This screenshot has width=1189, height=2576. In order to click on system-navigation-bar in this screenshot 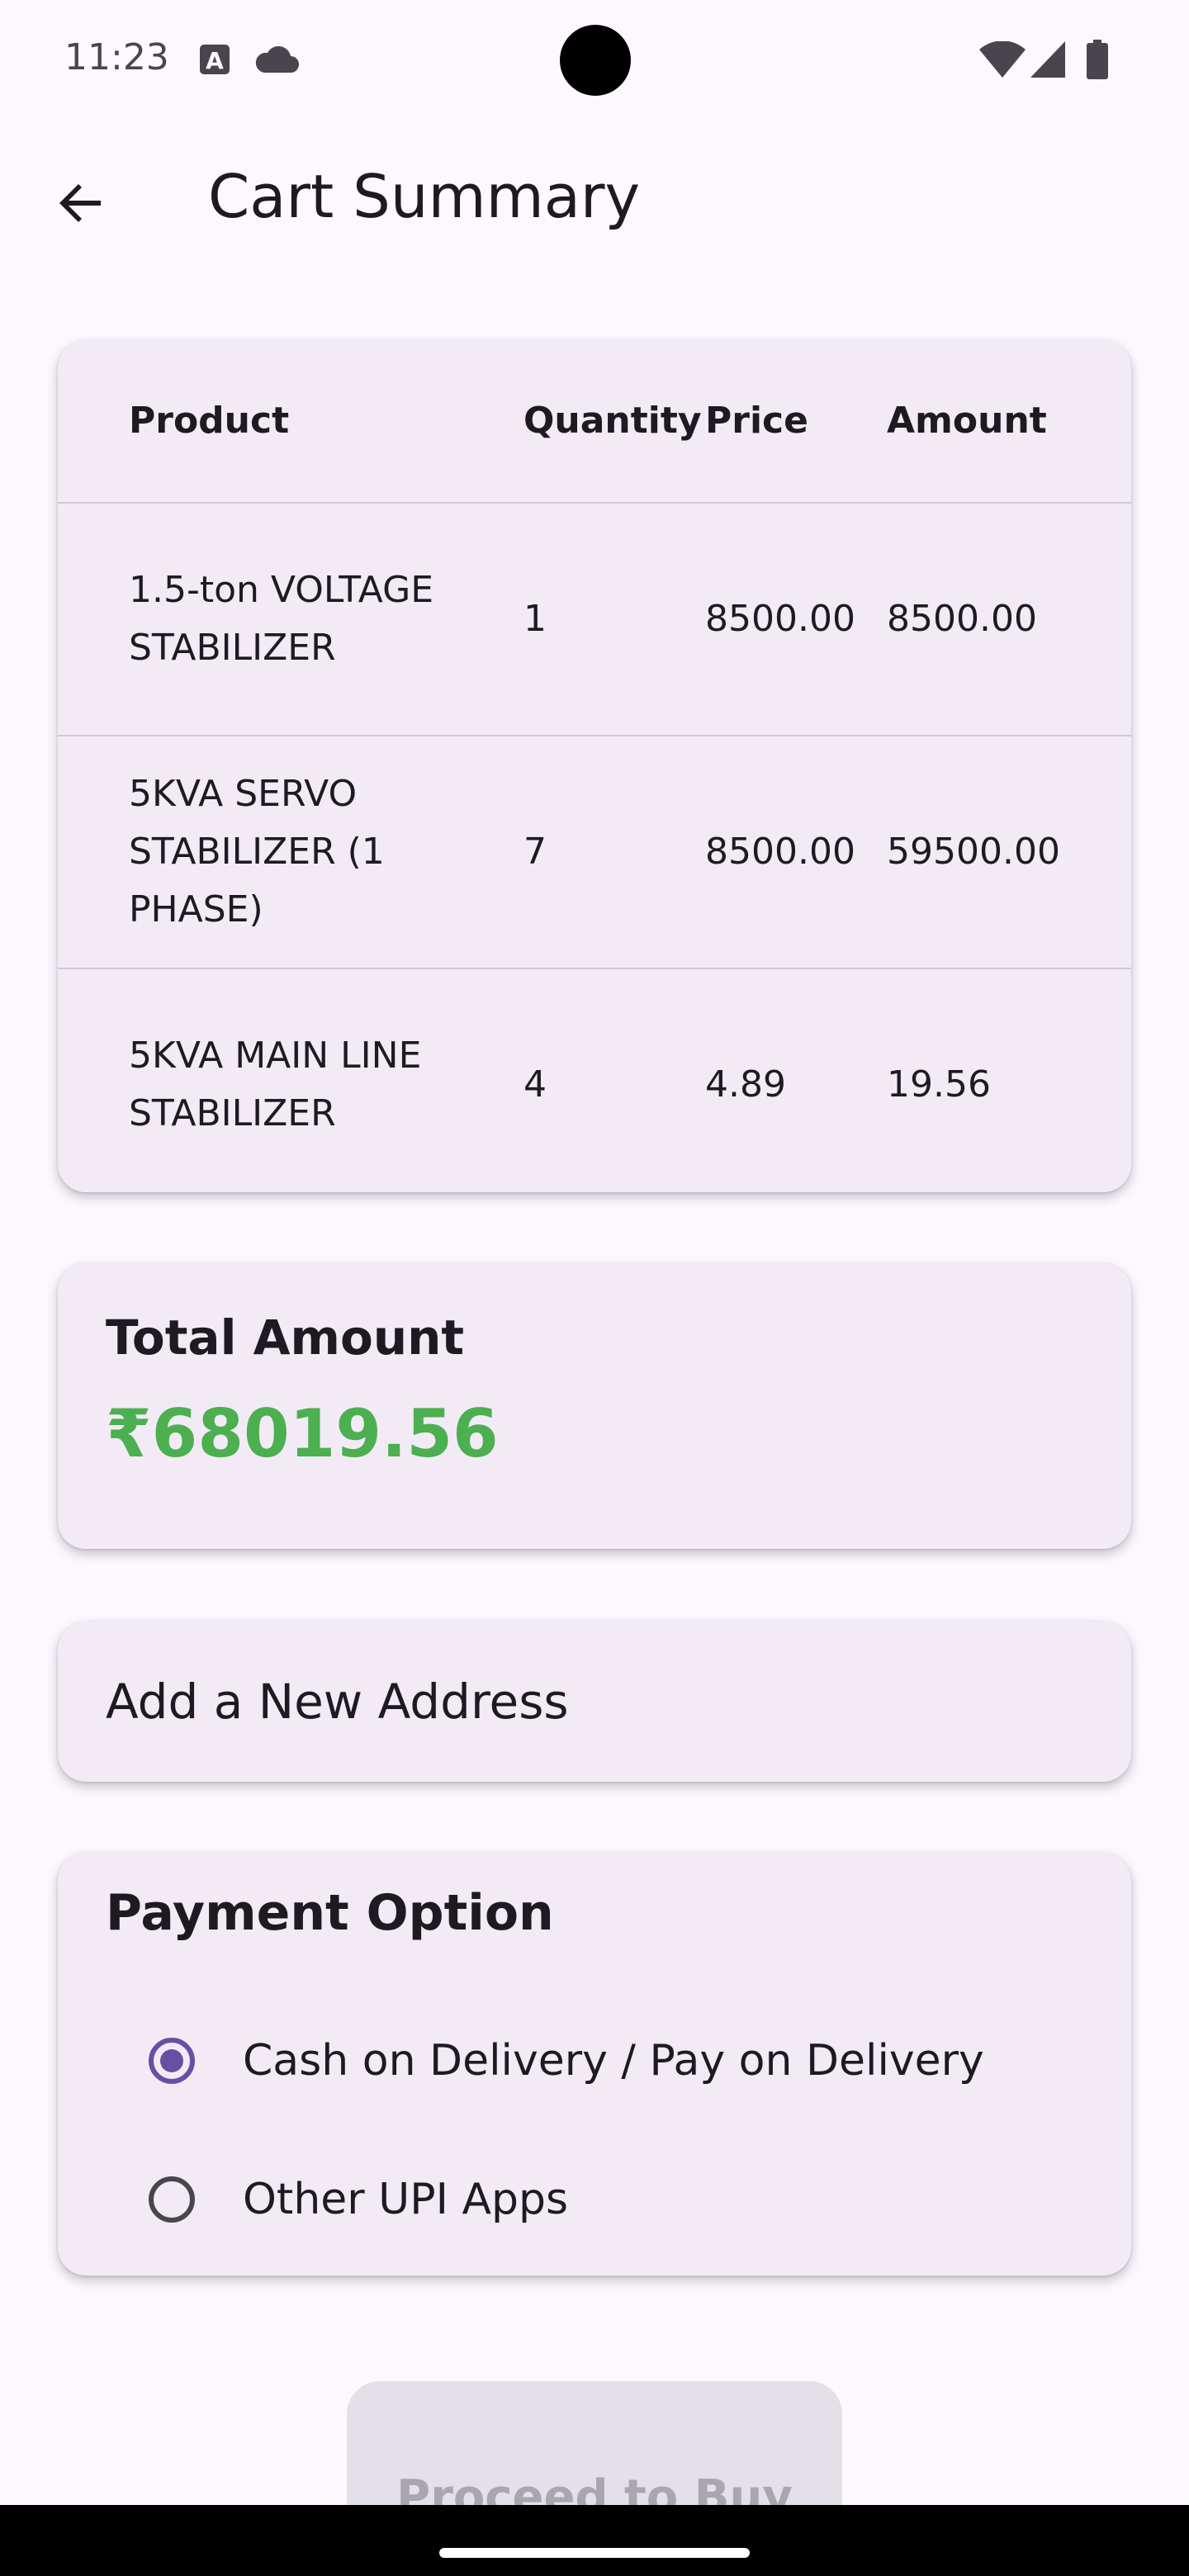, I will do `click(594, 2540)`.